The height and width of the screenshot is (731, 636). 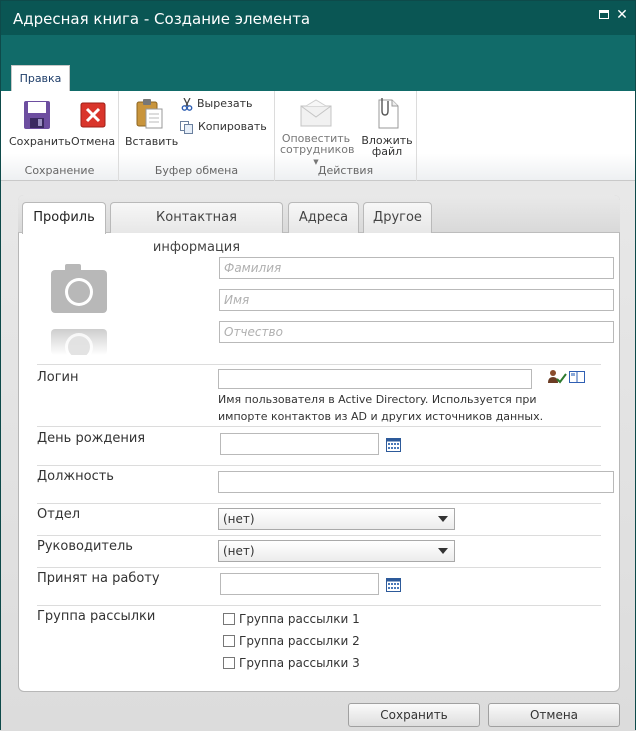 What do you see at coordinates (59, 514) in the screenshot?
I see `department-label: Отдел` at bounding box center [59, 514].